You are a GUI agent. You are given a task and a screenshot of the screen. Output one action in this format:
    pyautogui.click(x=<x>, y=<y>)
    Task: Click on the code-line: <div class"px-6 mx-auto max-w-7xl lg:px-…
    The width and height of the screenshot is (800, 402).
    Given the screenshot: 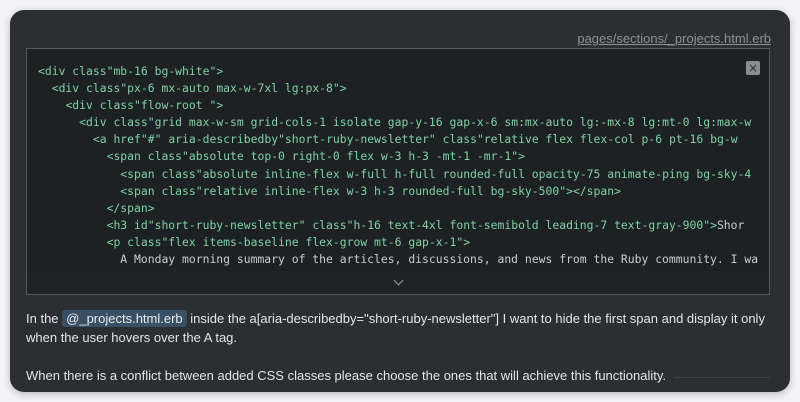 What is the action you would take?
    pyautogui.click(x=199, y=88)
    